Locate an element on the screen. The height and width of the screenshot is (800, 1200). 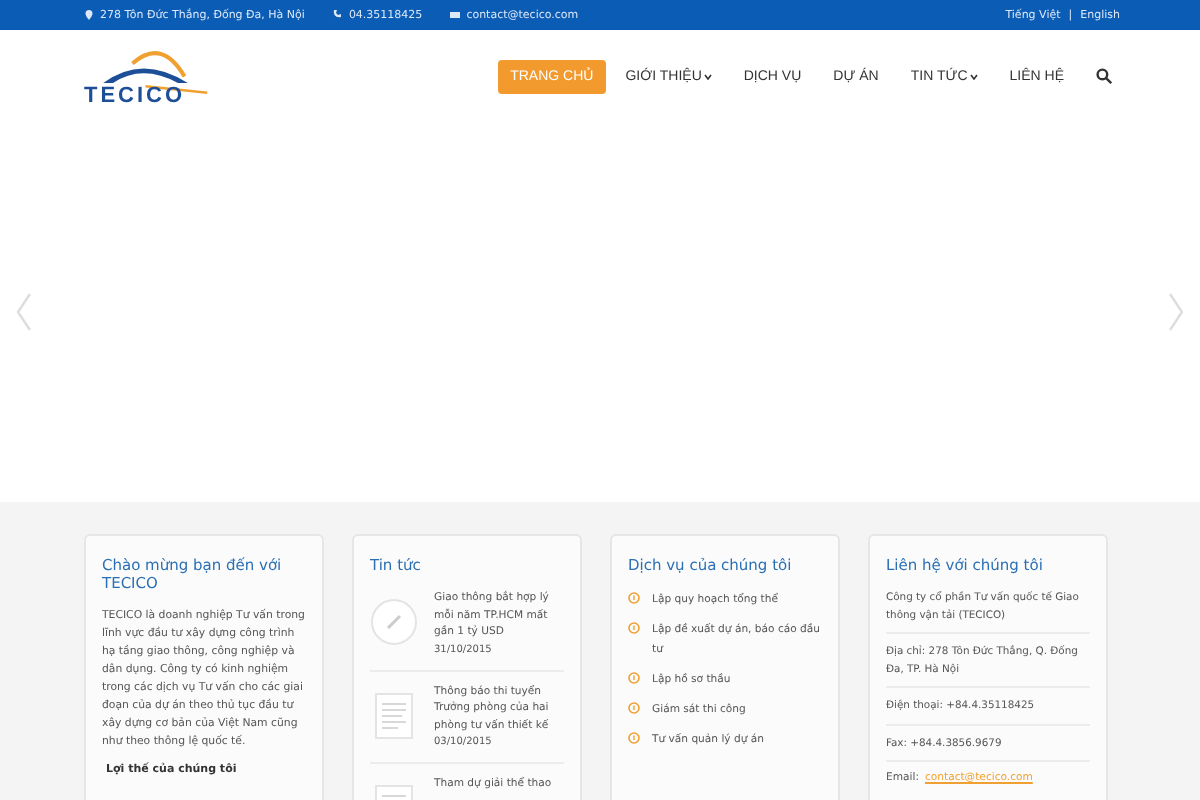
pencil-icon is located at coordinates (394, 622).